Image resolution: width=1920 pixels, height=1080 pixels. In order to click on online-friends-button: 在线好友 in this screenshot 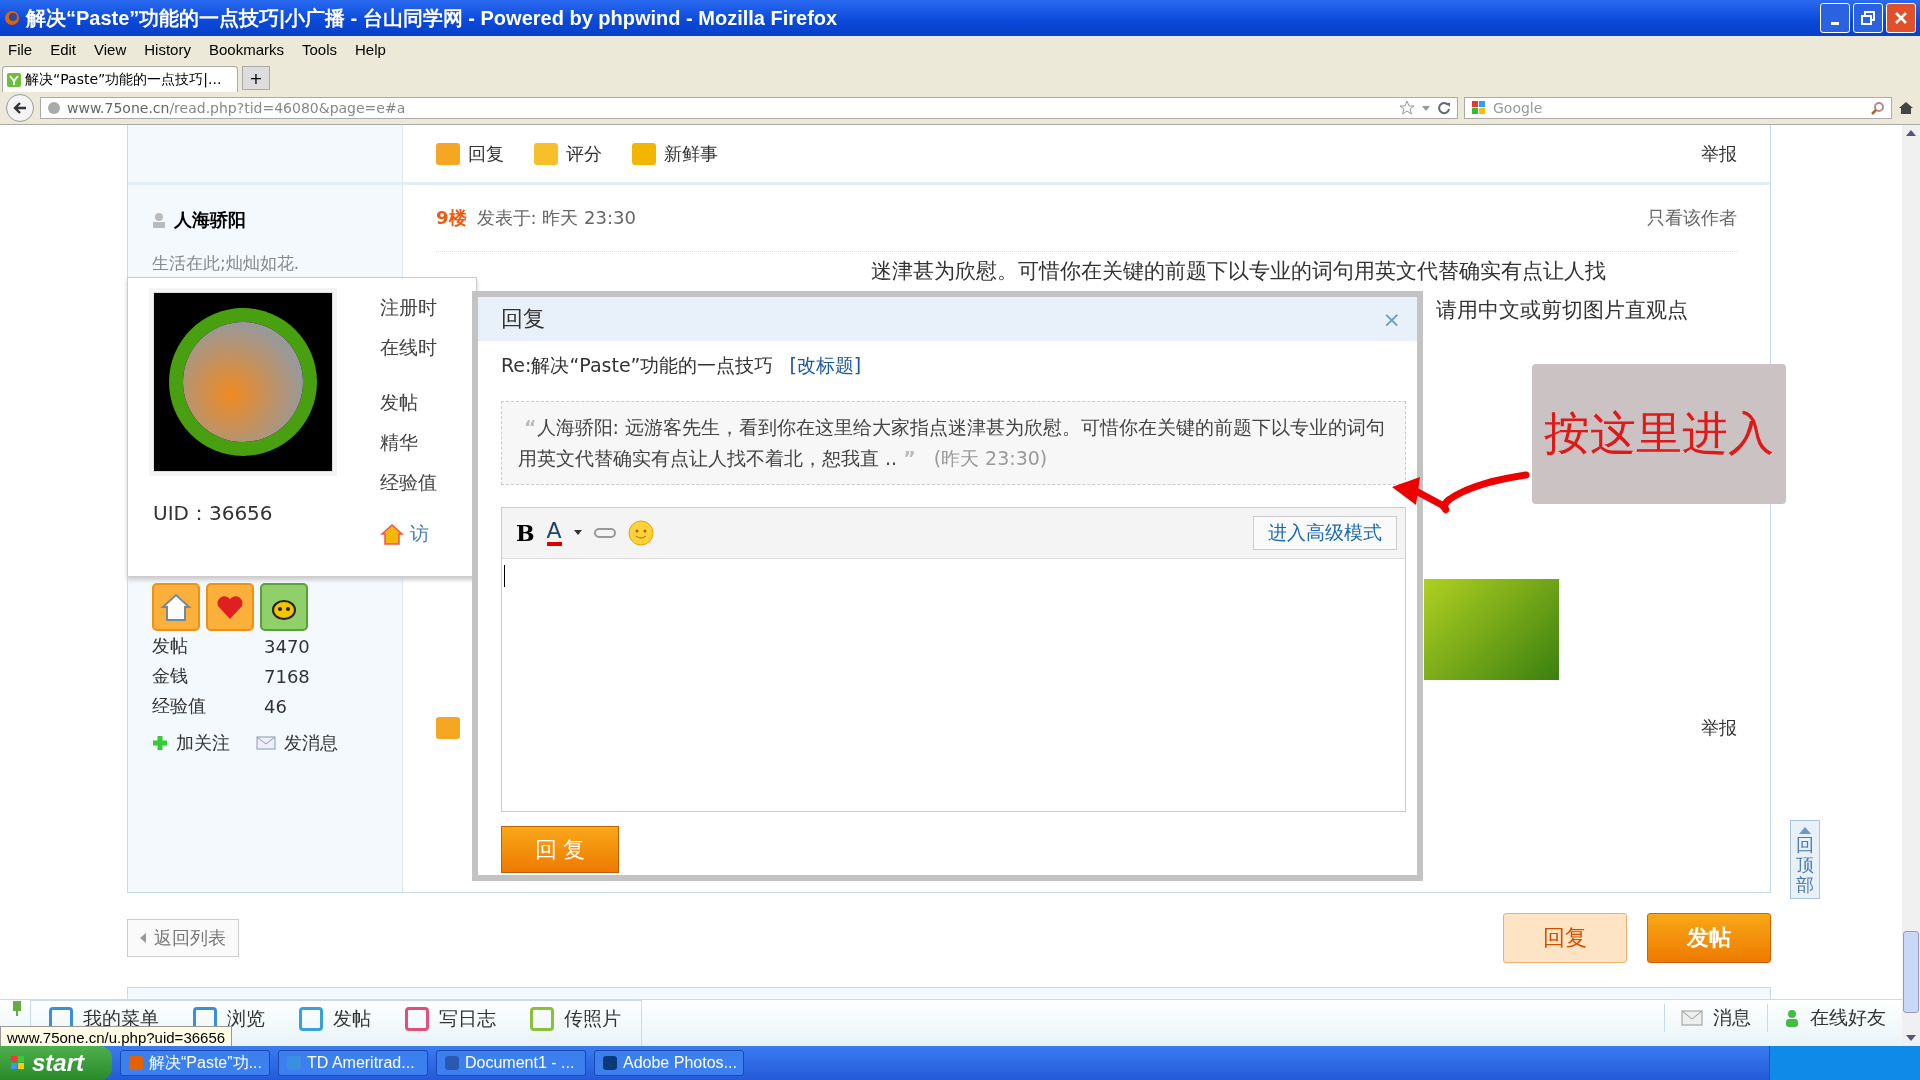, I will do `click(1834, 1018)`.